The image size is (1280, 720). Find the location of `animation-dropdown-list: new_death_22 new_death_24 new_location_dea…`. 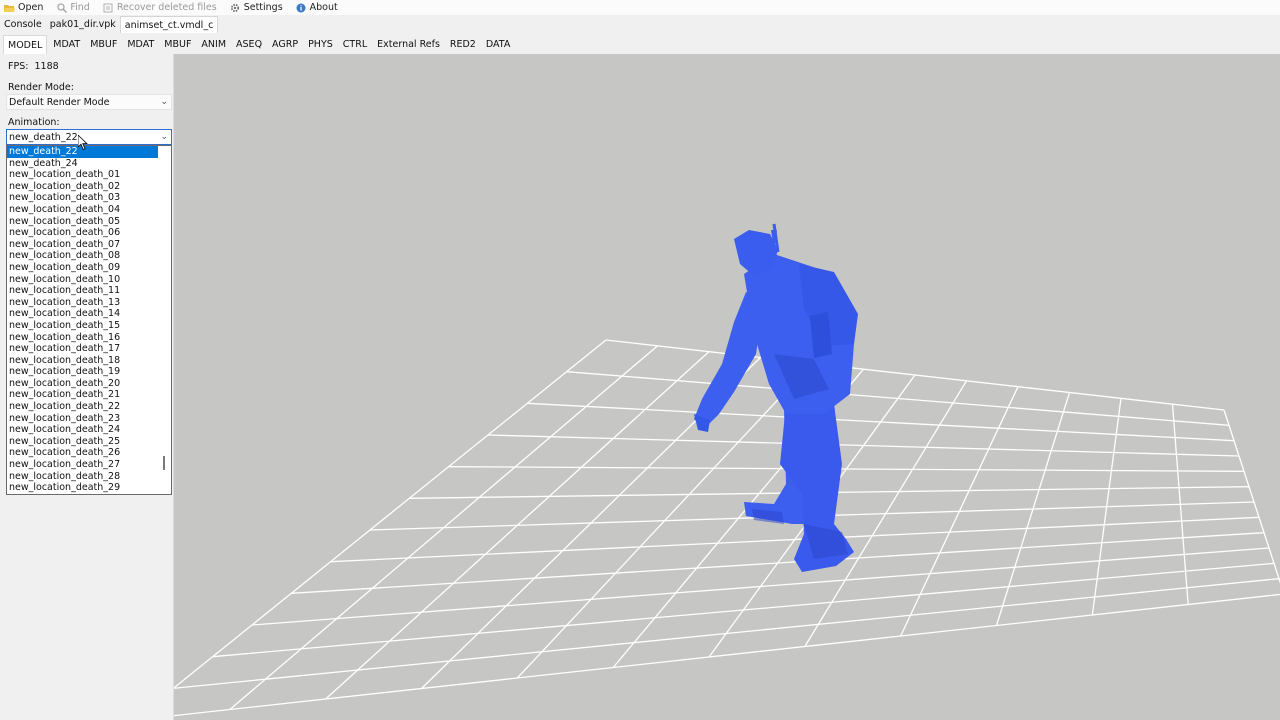

animation-dropdown-list: new_death_22 new_death_24 new_location_dea… is located at coordinates (89, 320).